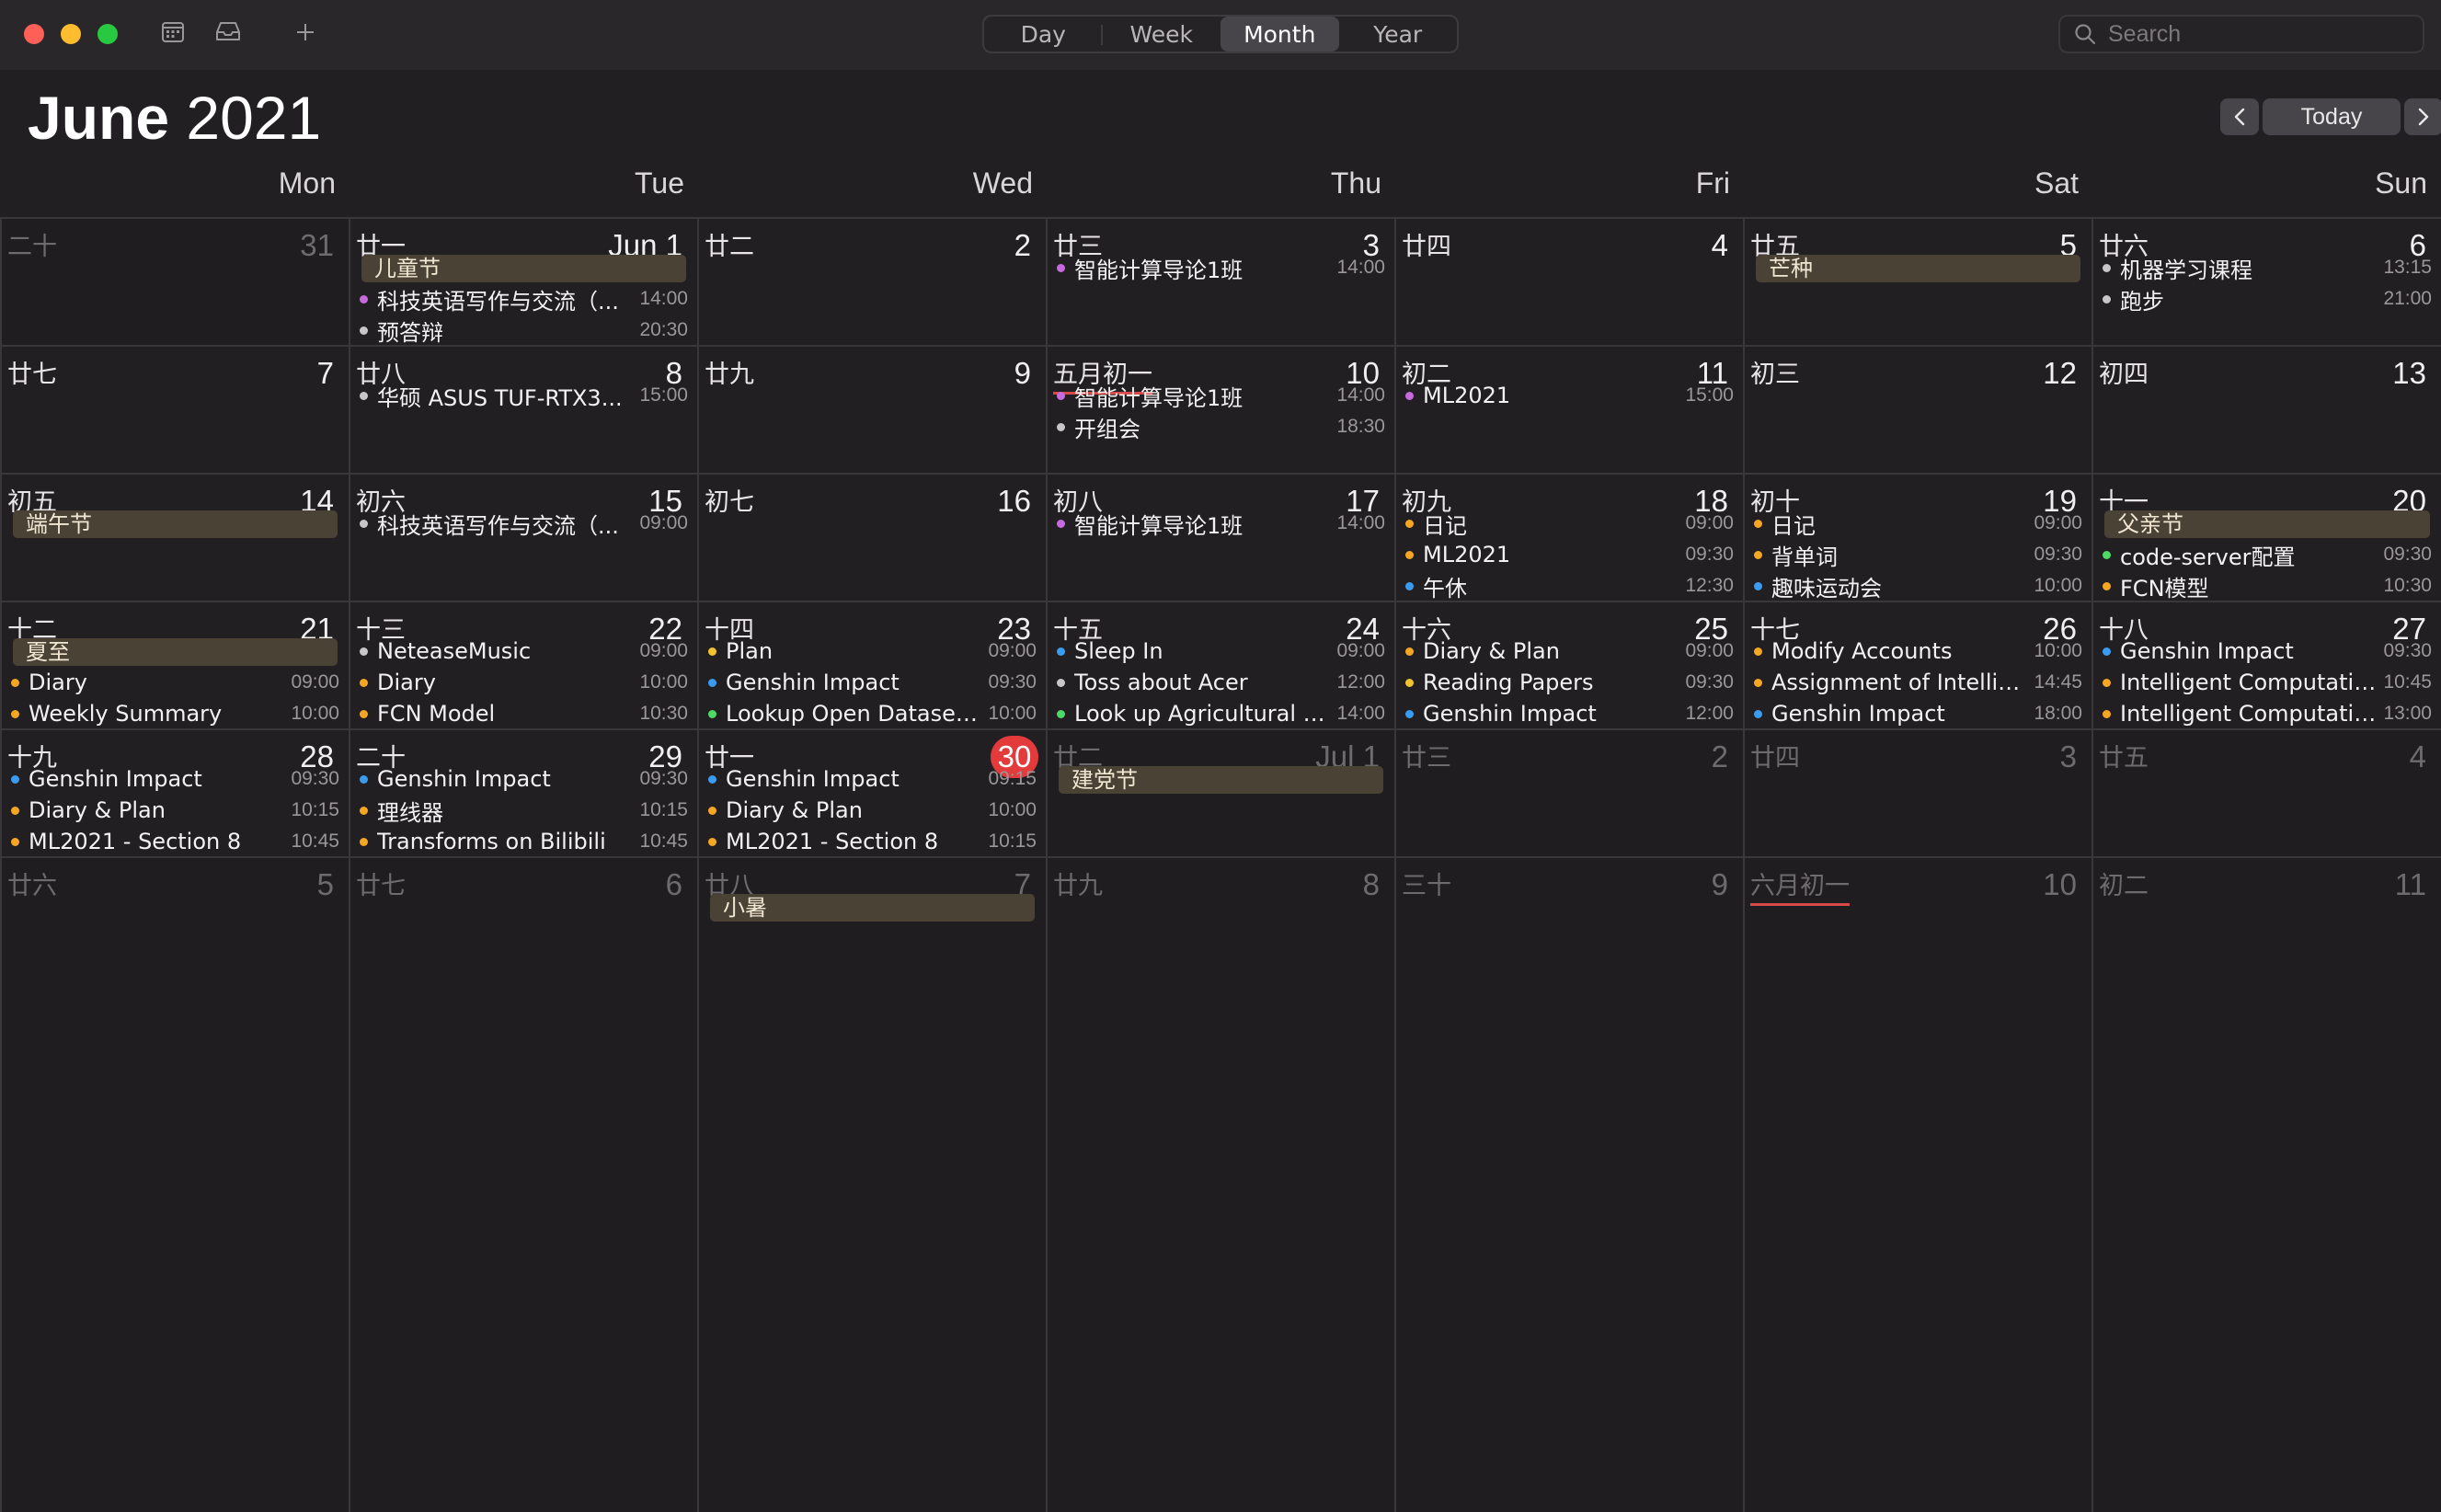  Describe the element at coordinates (524, 682) in the screenshot. I see `calendar-event: Diary 10:00` at that location.